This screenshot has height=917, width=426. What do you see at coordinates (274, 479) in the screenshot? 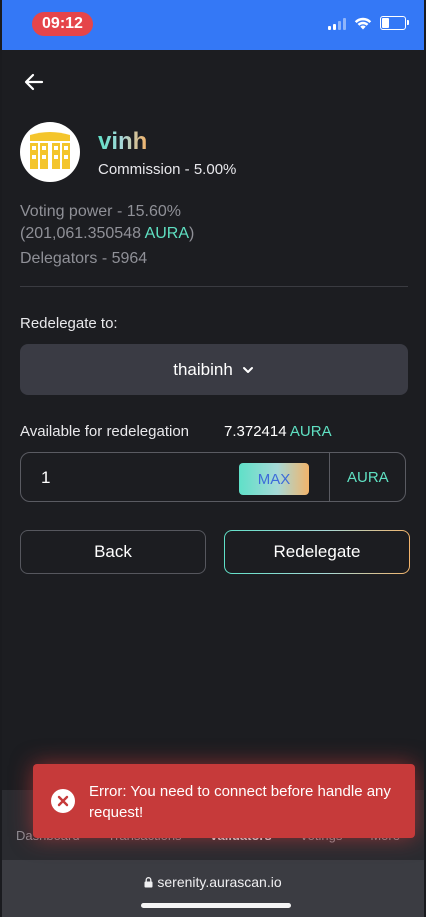
I see `max-button: MAX` at bounding box center [274, 479].